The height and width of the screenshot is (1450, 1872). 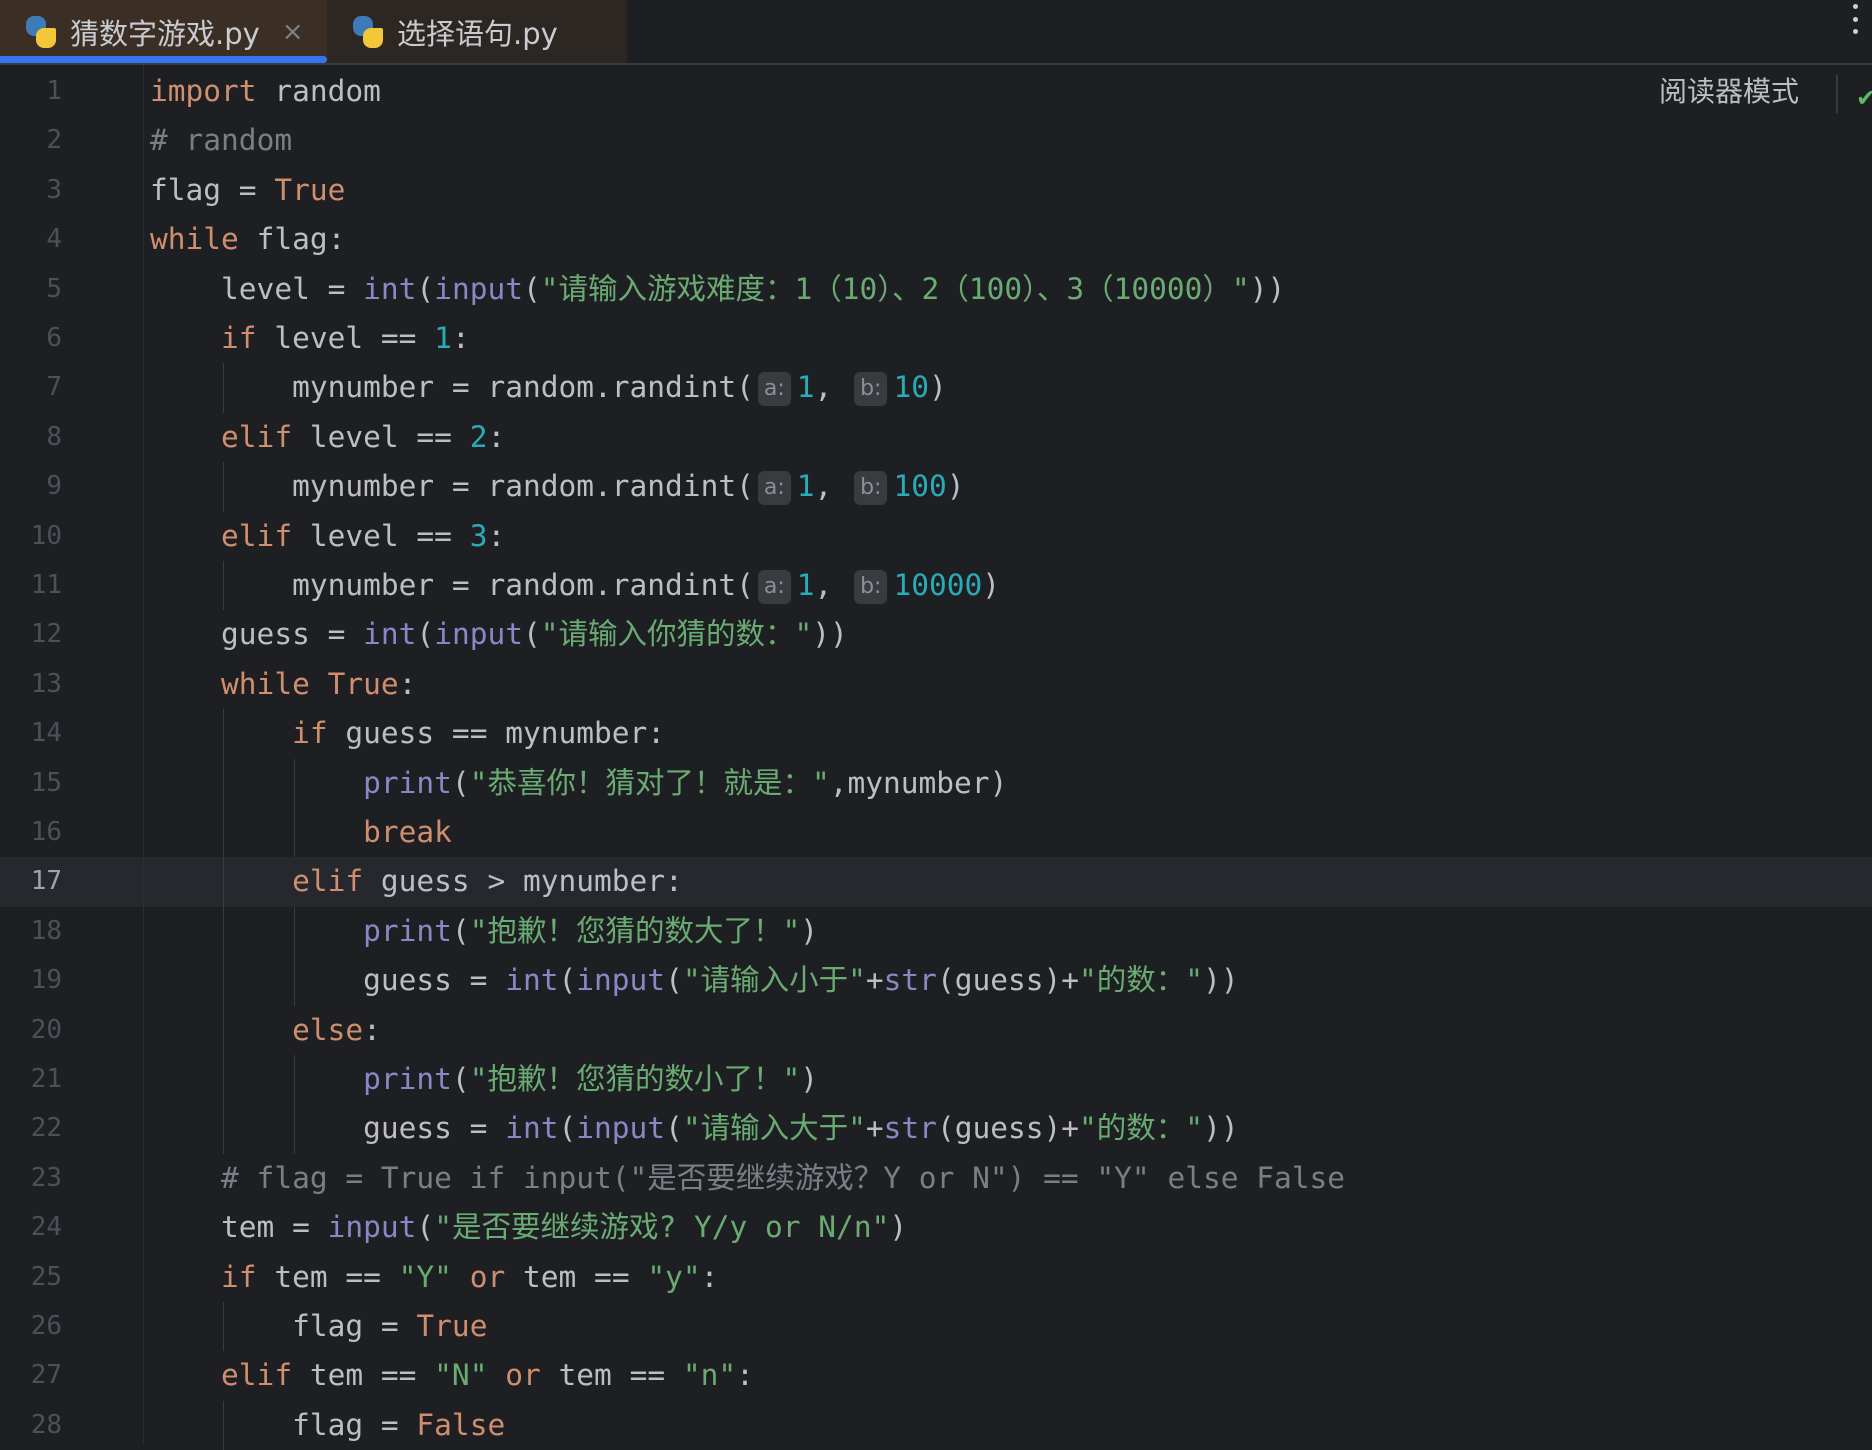 I want to click on line-number: 16, so click(x=31, y=832).